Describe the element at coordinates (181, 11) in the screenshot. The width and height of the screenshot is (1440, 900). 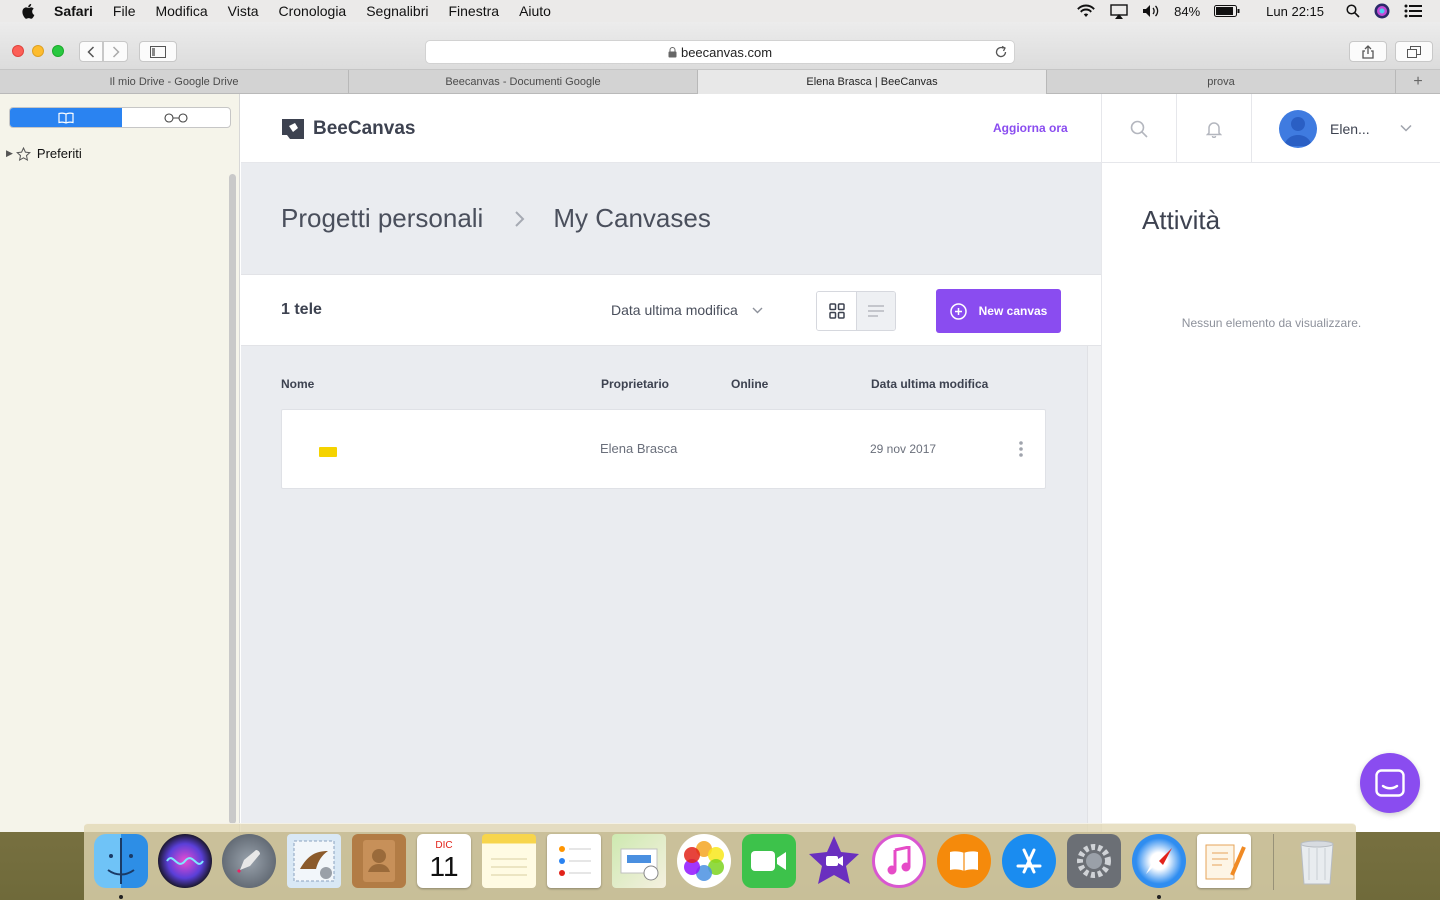
I see `menu-edit: Modifica` at that location.